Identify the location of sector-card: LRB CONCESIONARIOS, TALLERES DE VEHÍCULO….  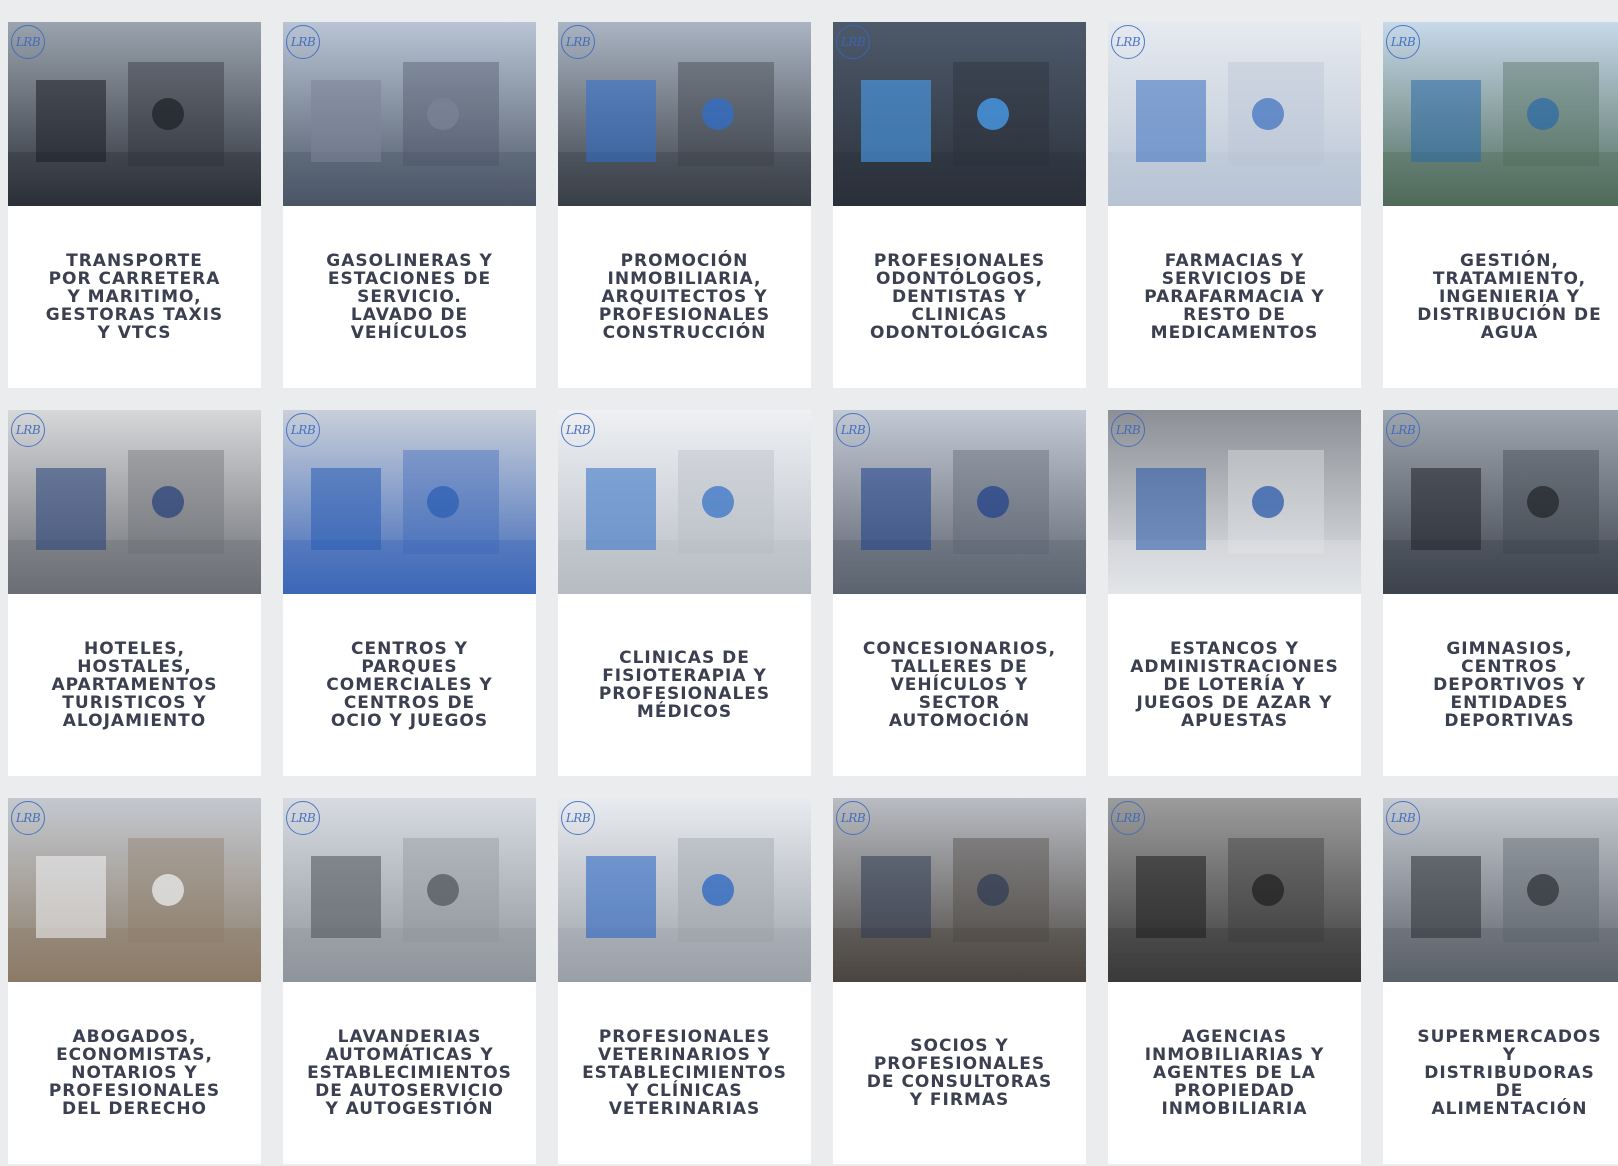
(959, 593).